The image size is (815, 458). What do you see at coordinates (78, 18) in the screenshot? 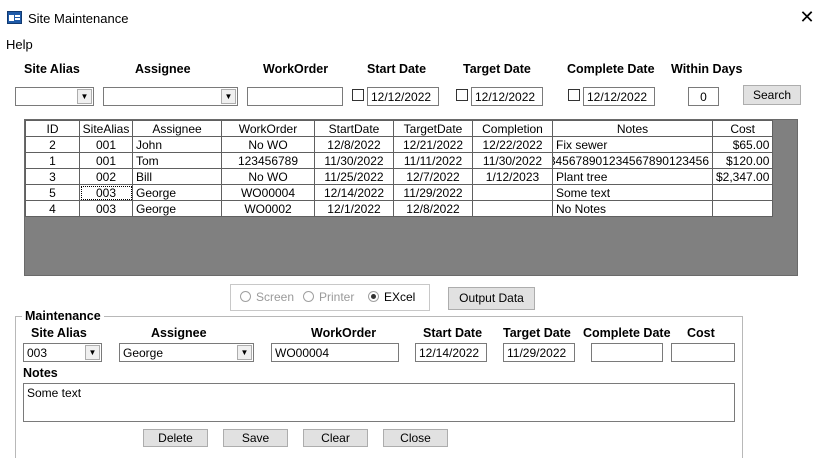
I see `window-title: Site Maintenance` at bounding box center [78, 18].